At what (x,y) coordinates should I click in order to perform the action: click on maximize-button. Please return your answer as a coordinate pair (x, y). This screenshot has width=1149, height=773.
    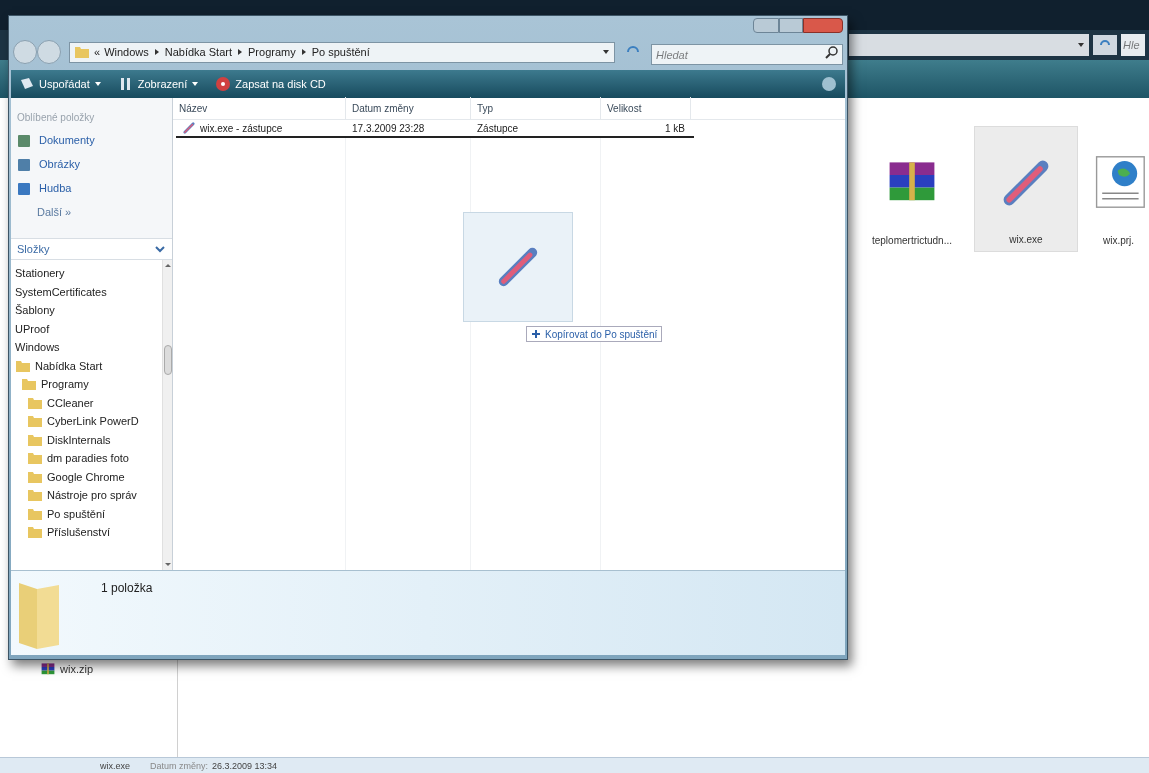
    Looking at the image, I should click on (791, 25).